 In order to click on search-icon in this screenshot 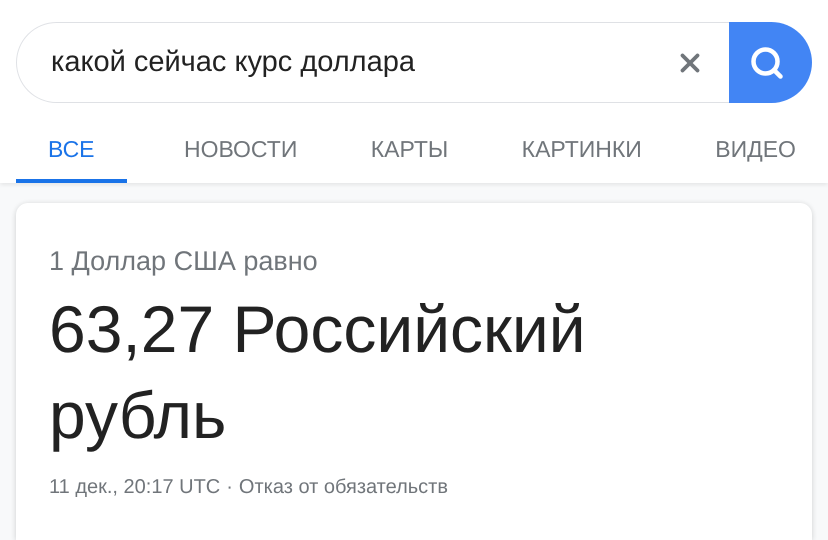, I will do `click(766, 62)`.